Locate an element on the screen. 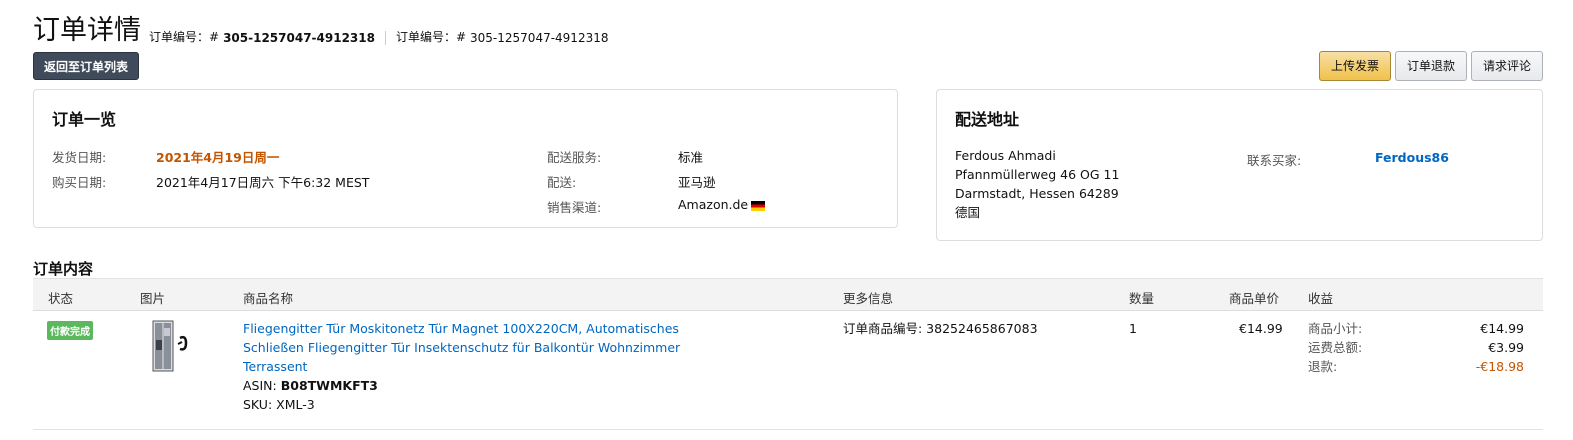 Image resolution: width=1573 pixels, height=440 pixels. order-contents-title: 订单内容 is located at coordinates (63, 269).